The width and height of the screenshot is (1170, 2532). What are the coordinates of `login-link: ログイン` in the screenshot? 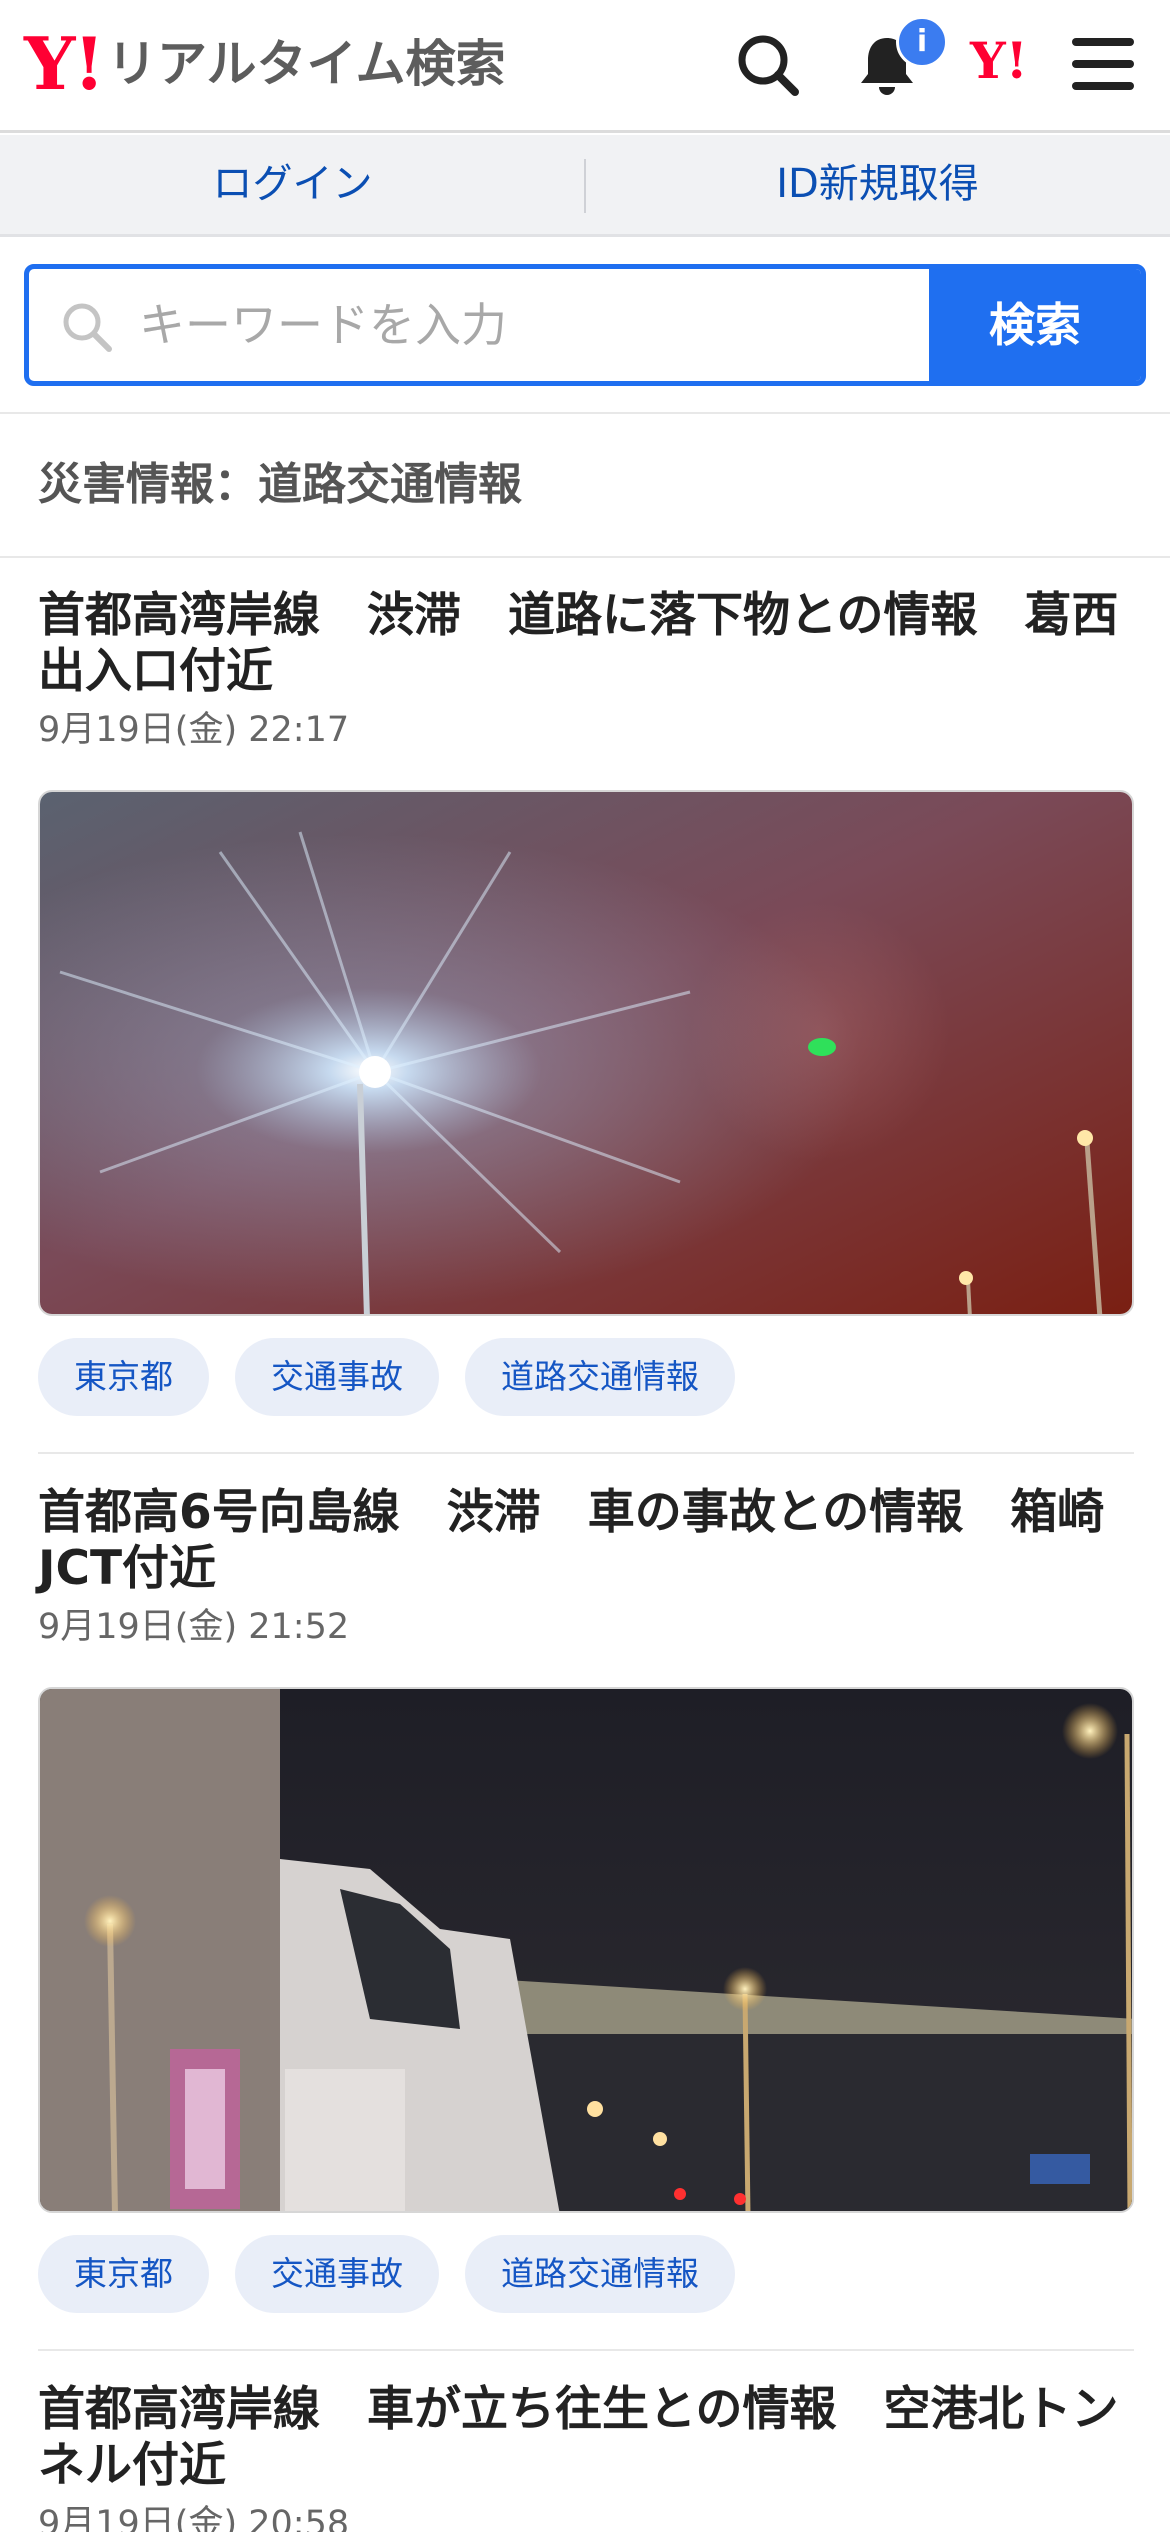 It's located at (292, 184).